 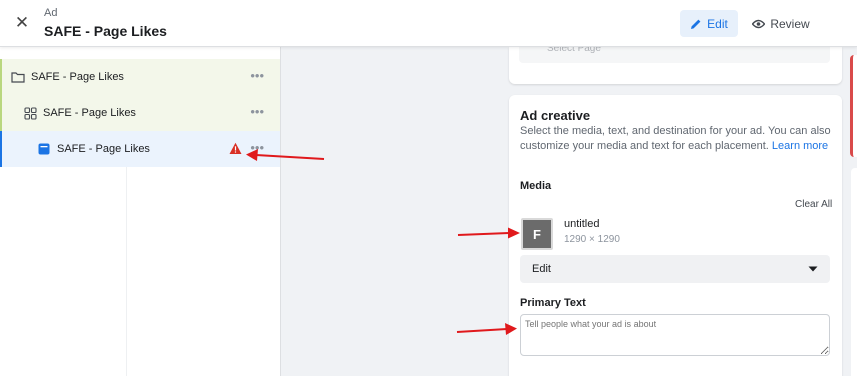 What do you see at coordinates (675, 269) in the screenshot?
I see `media-edit-dropdown: Edit` at bounding box center [675, 269].